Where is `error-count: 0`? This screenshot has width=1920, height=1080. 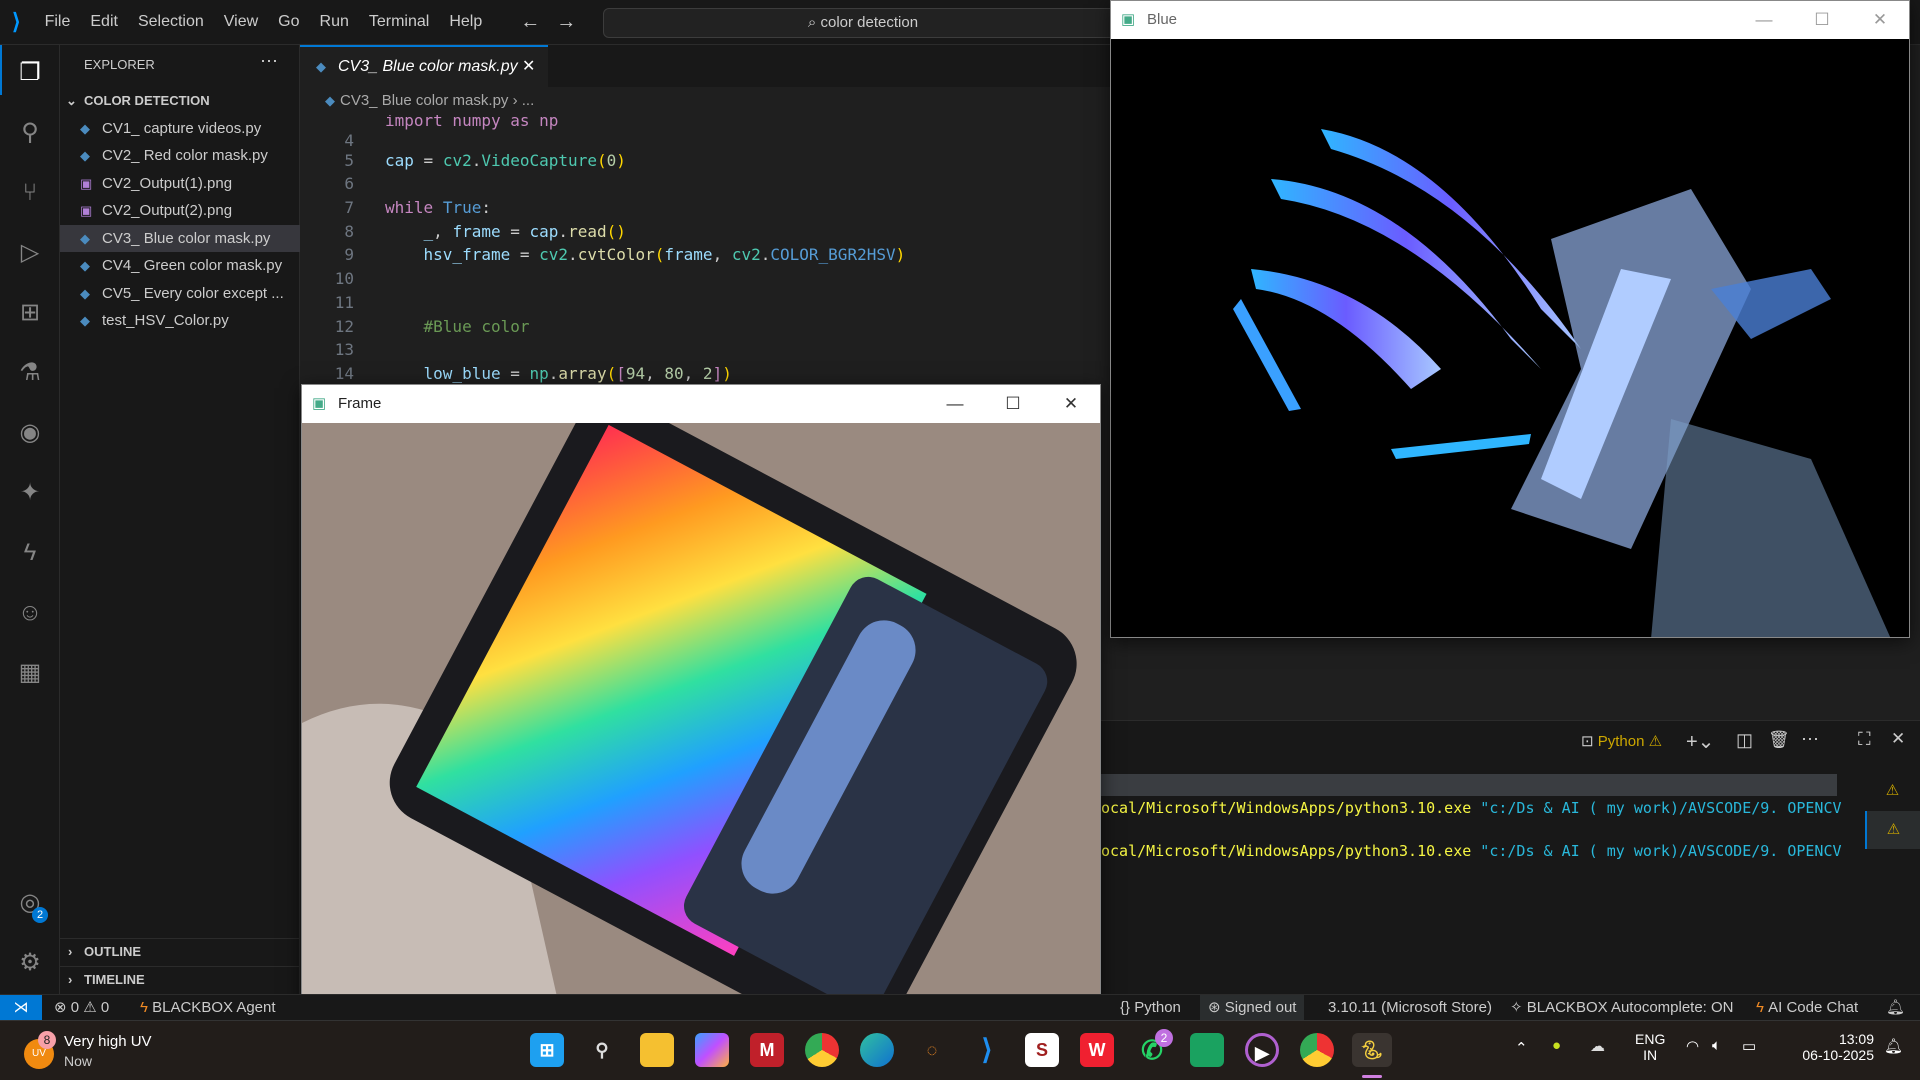 error-count: 0 is located at coordinates (75, 1007).